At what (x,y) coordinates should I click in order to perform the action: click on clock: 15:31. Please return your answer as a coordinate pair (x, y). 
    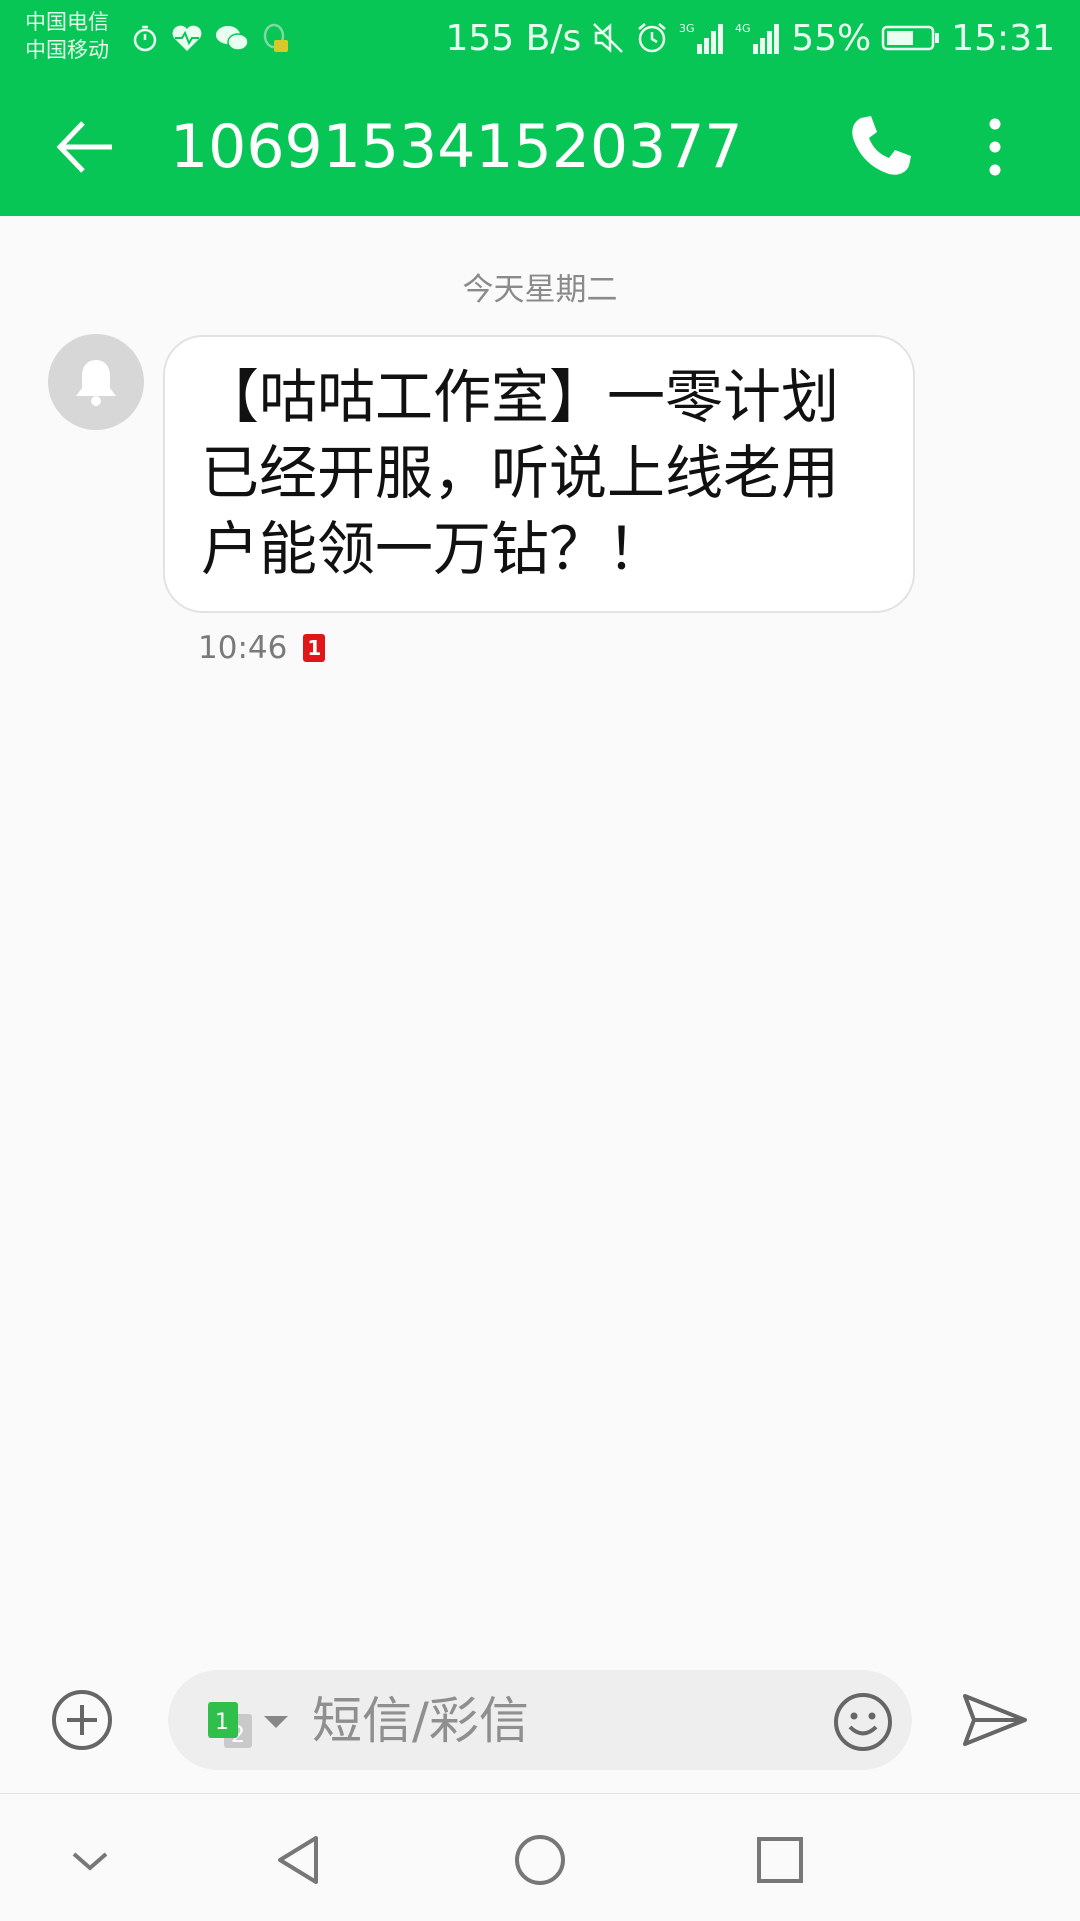
    Looking at the image, I should click on (1003, 38).